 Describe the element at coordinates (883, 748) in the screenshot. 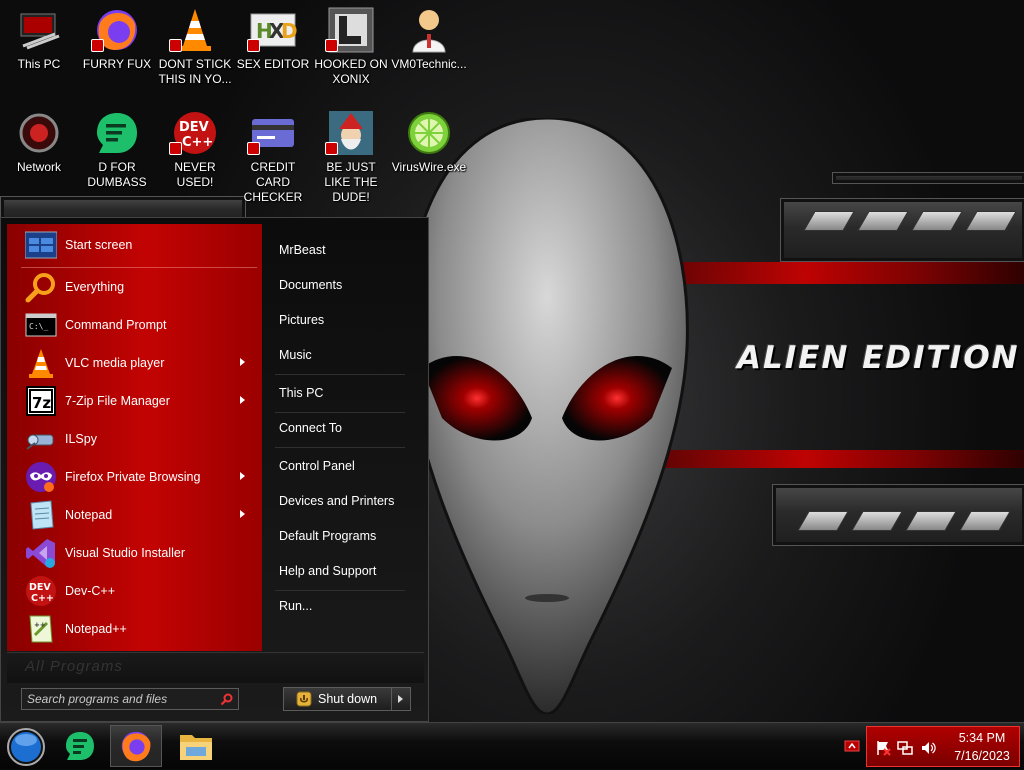

I see `action-center-flag-icon` at that location.